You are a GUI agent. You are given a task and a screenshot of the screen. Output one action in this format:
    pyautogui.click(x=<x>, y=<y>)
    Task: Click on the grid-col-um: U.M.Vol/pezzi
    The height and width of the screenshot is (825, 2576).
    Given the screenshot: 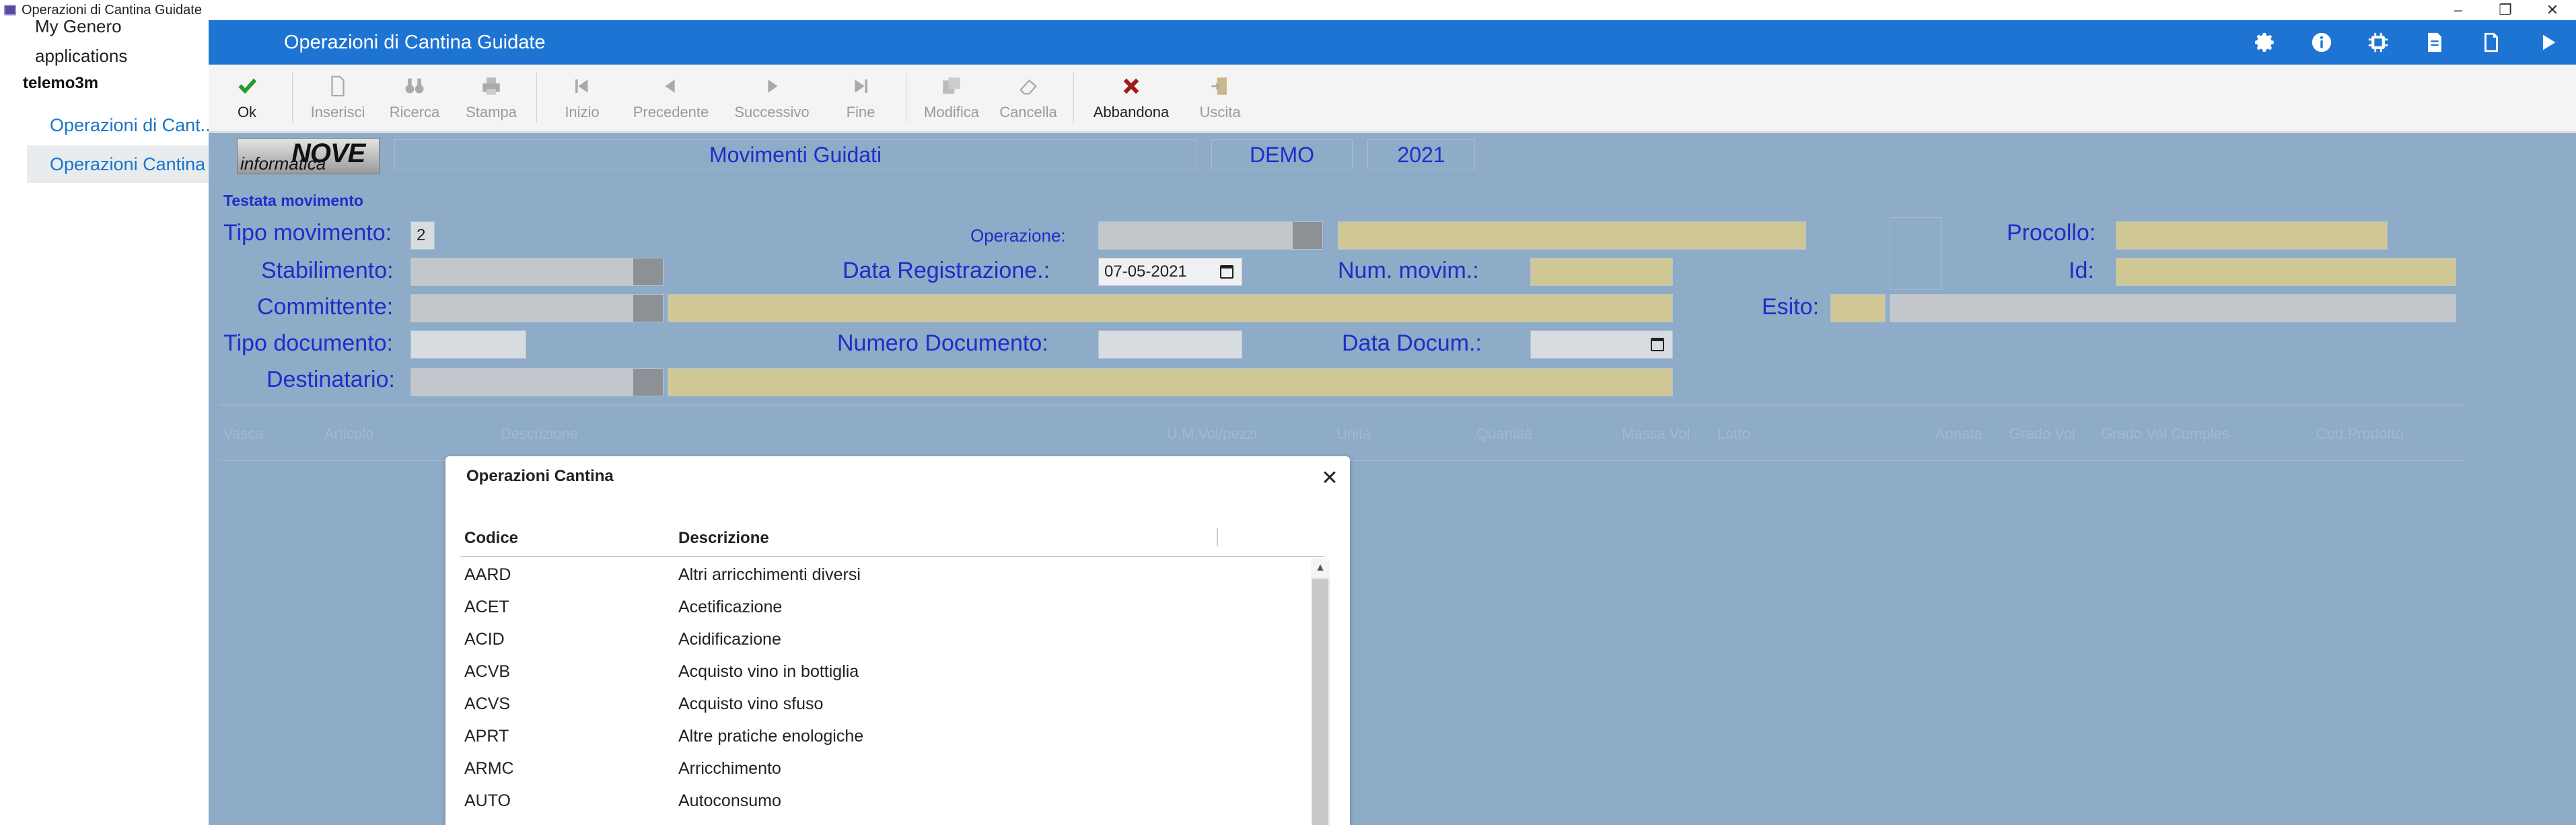 What is the action you would take?
    pyautogui.click(x=1212, y=434)
    